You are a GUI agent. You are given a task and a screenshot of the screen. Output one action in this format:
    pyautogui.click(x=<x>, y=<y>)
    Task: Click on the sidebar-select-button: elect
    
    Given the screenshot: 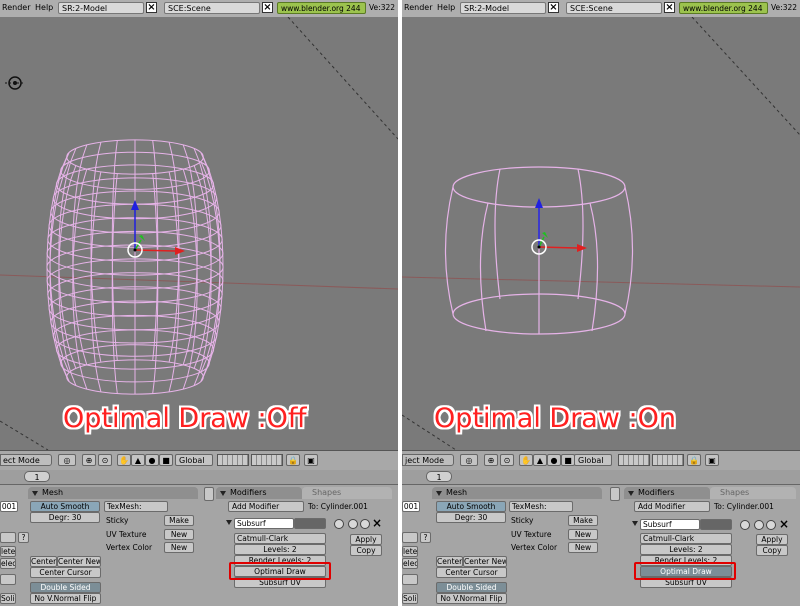 What is the action you would take?
    pyautogui.click(x=8, y=563)
    